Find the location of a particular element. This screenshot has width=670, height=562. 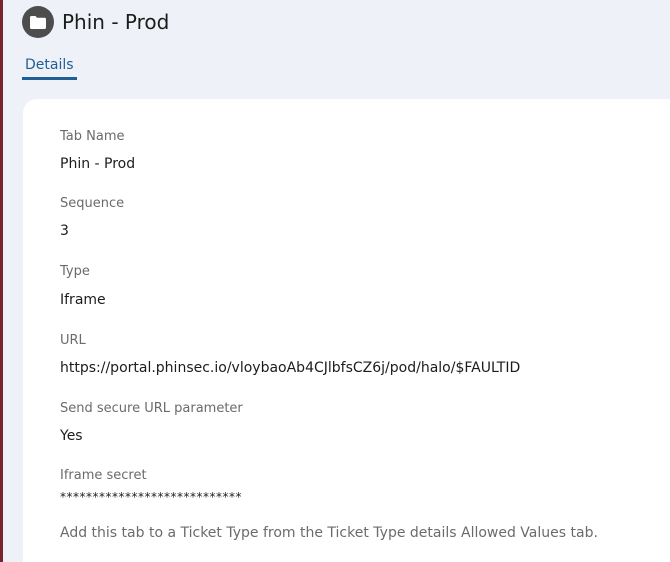

sequence-field: Sequence 3 is located at coordinates (92, 218).